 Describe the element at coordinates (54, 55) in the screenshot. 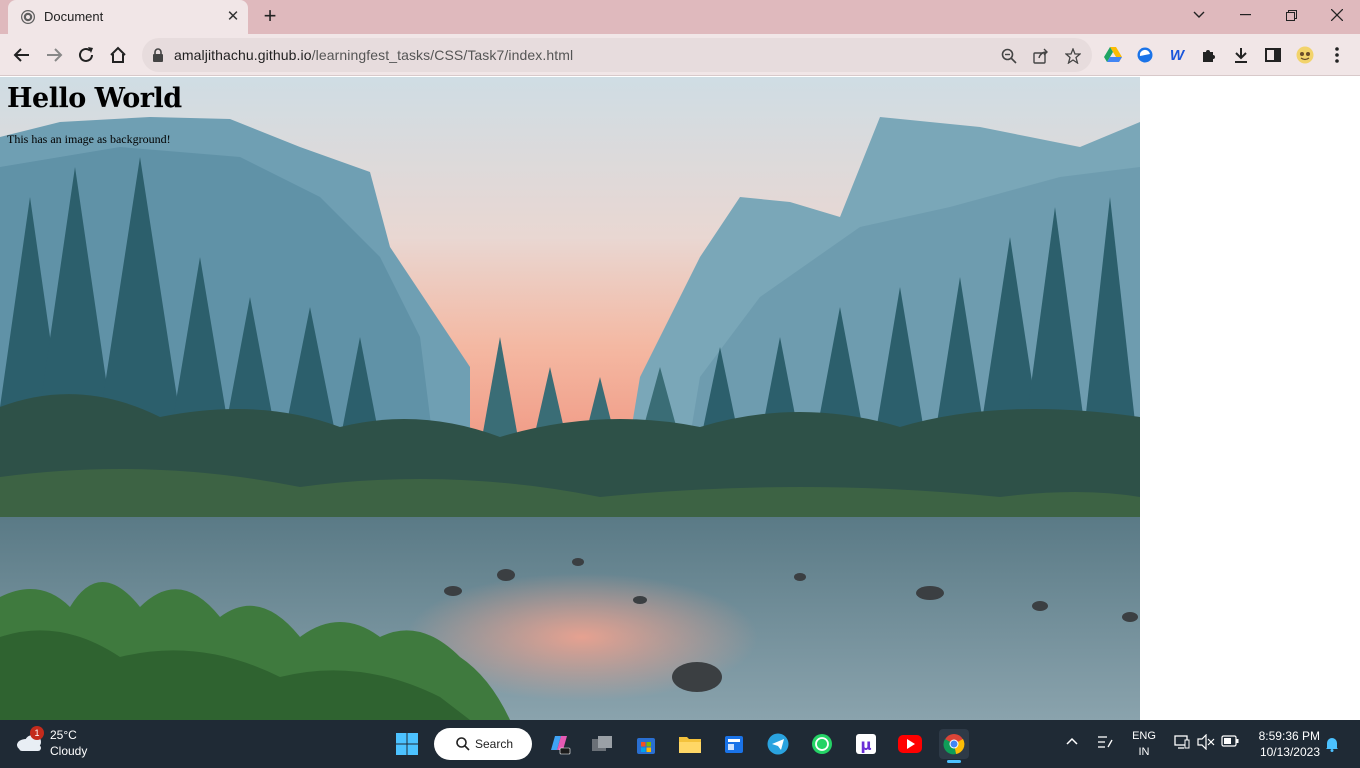

I see `forward-button` at that location.